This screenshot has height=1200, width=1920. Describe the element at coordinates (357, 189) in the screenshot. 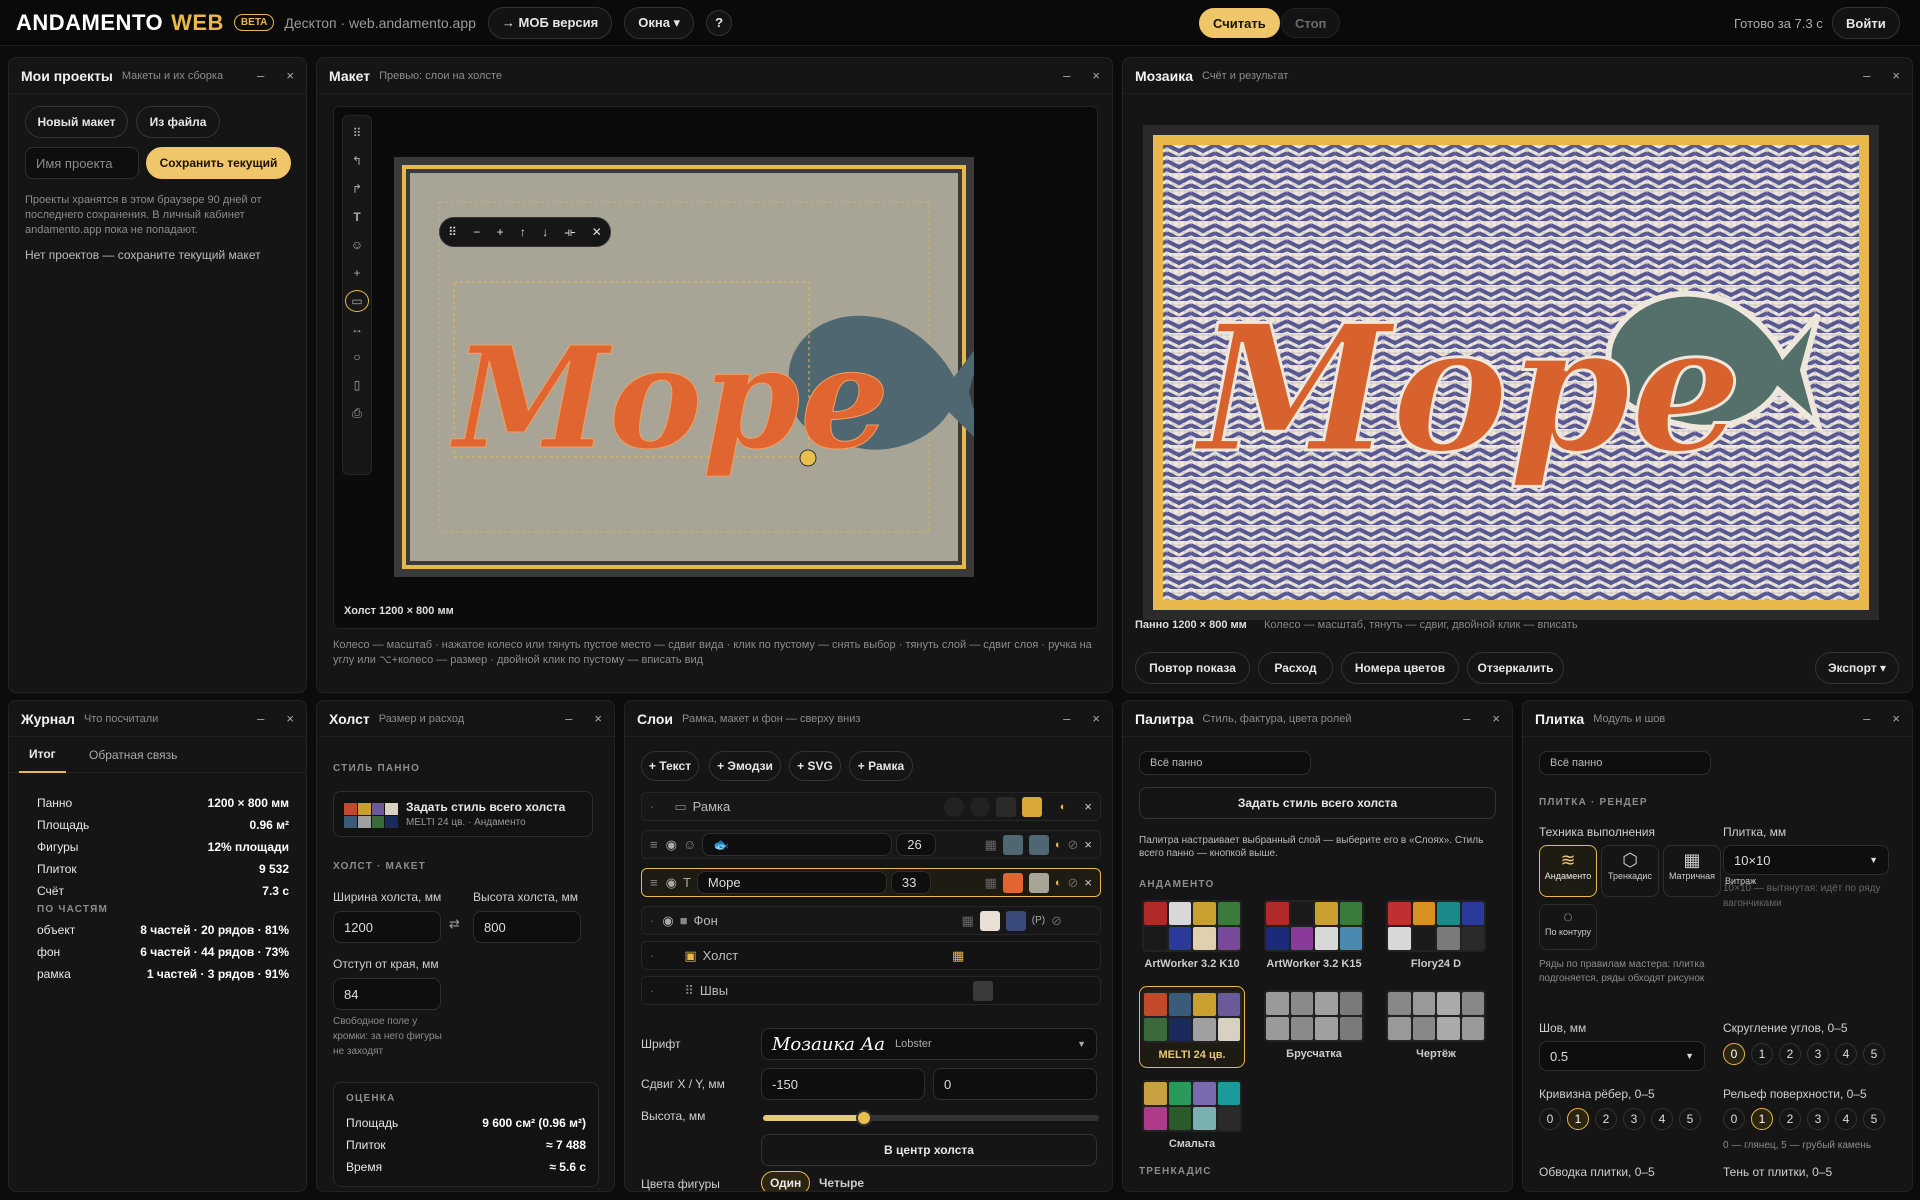

I see `redo-icon: ↱` at that location.